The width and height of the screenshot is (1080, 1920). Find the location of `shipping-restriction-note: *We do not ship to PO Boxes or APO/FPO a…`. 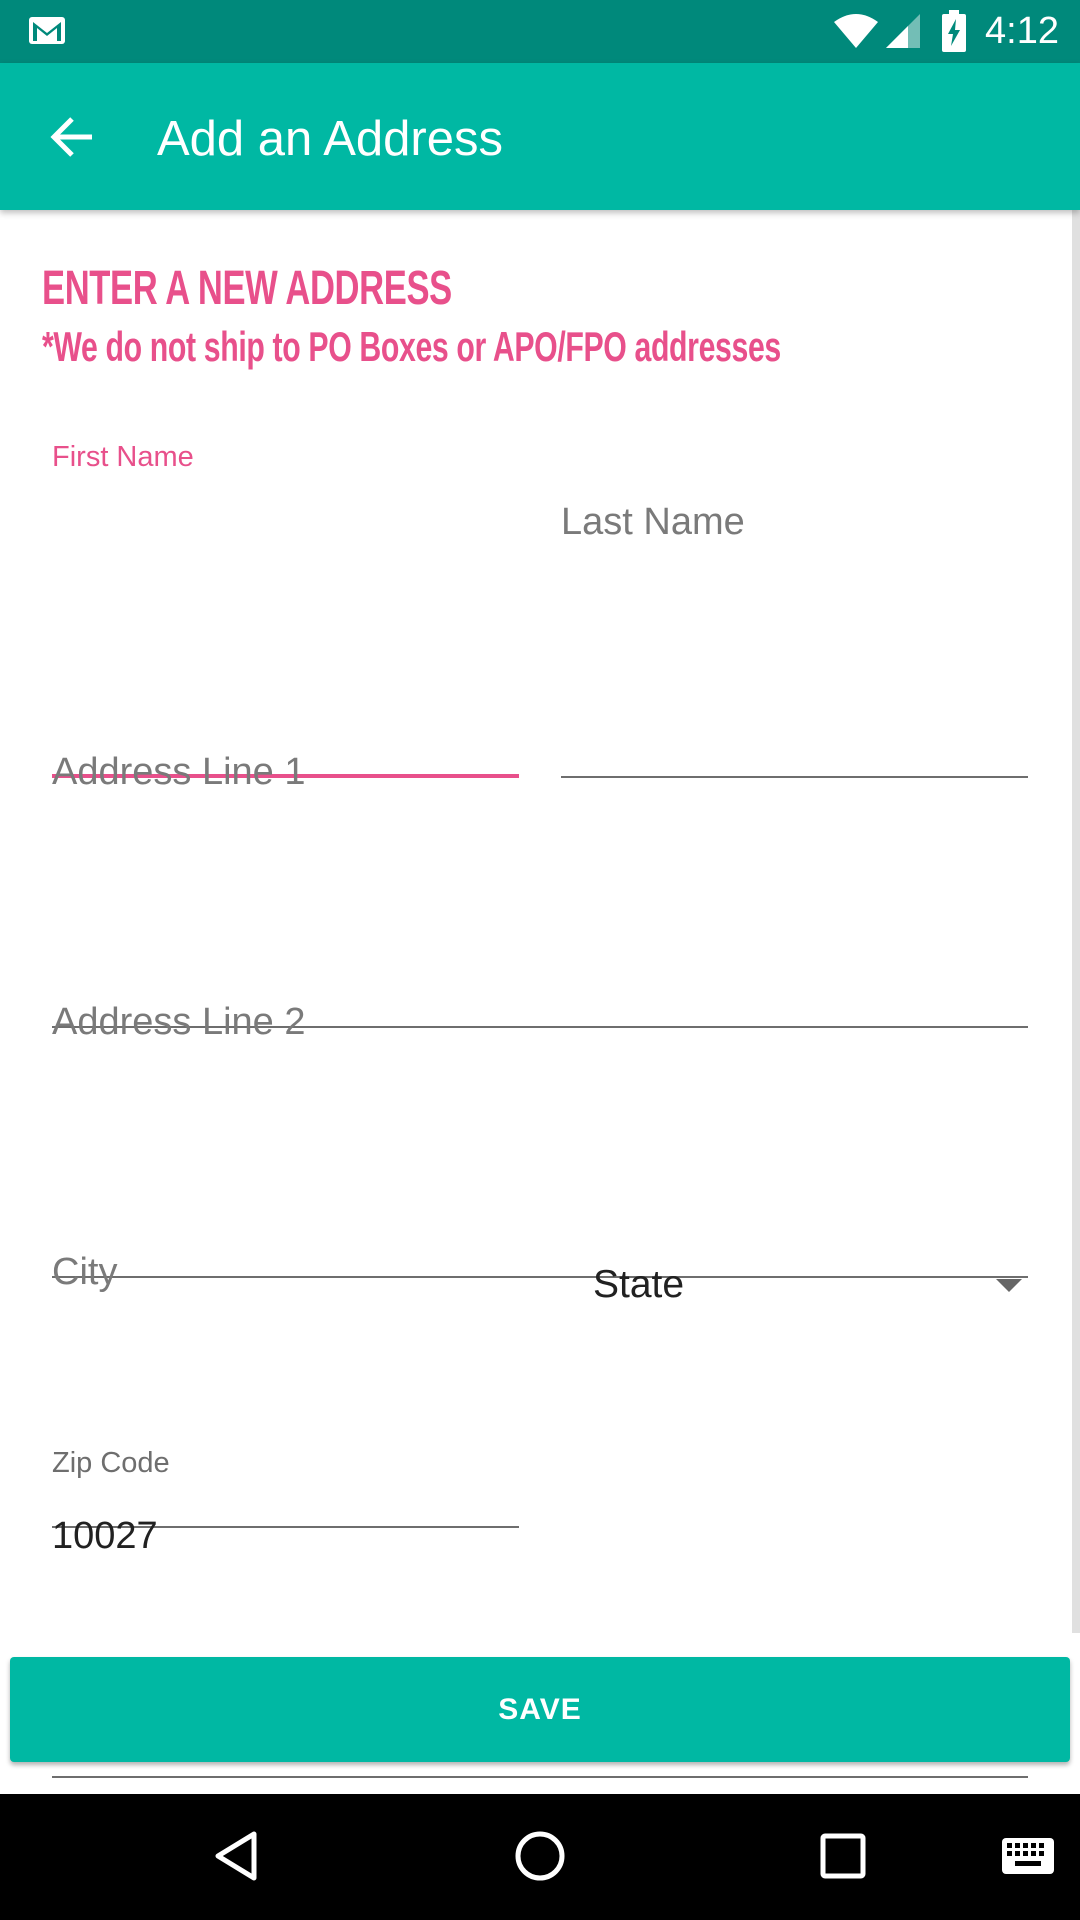

shipping-restriction-note: *We do not ship to PO Boxes or APO/FPO a… is located at coordinates (411, 346).